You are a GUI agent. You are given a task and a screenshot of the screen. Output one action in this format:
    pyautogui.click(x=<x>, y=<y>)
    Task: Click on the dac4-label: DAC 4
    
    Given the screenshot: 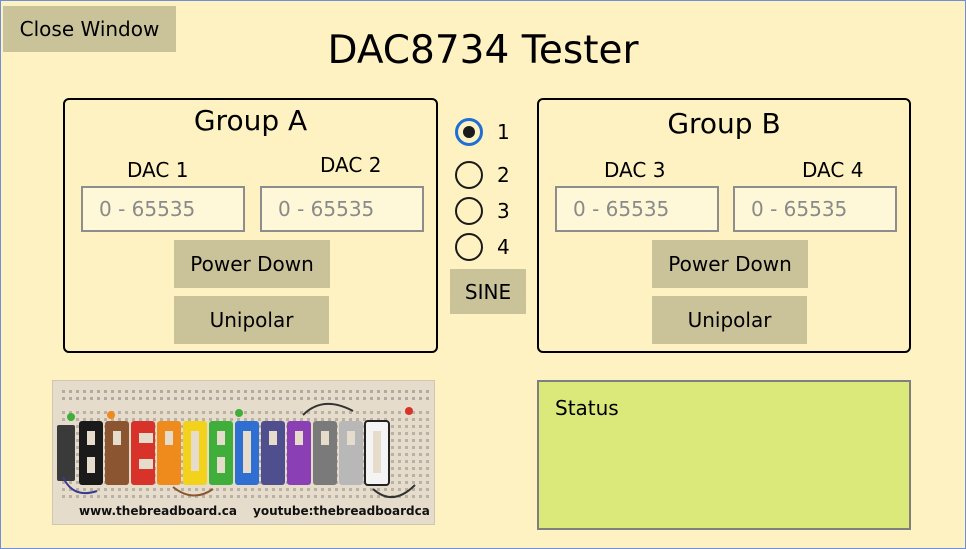 What is the action you would take?
    pyautogui.click(x=833, y=170)
    